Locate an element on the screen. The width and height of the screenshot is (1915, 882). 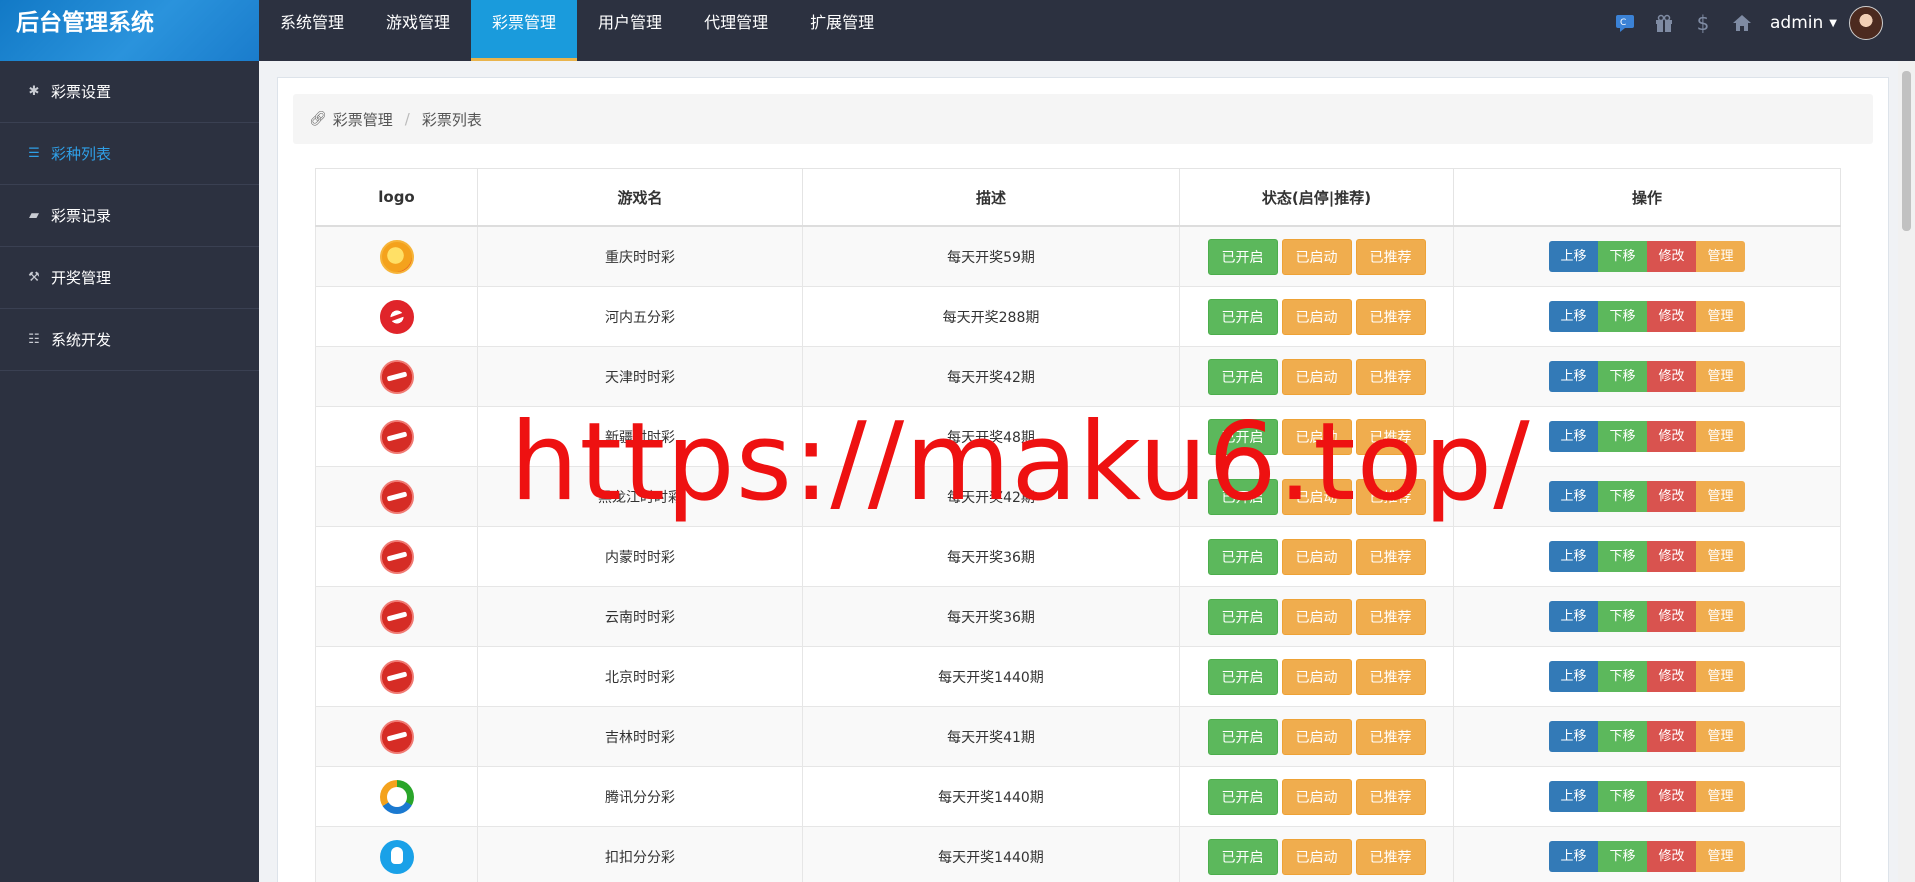
chat-icon: C is located at coordinates (1625, 23).